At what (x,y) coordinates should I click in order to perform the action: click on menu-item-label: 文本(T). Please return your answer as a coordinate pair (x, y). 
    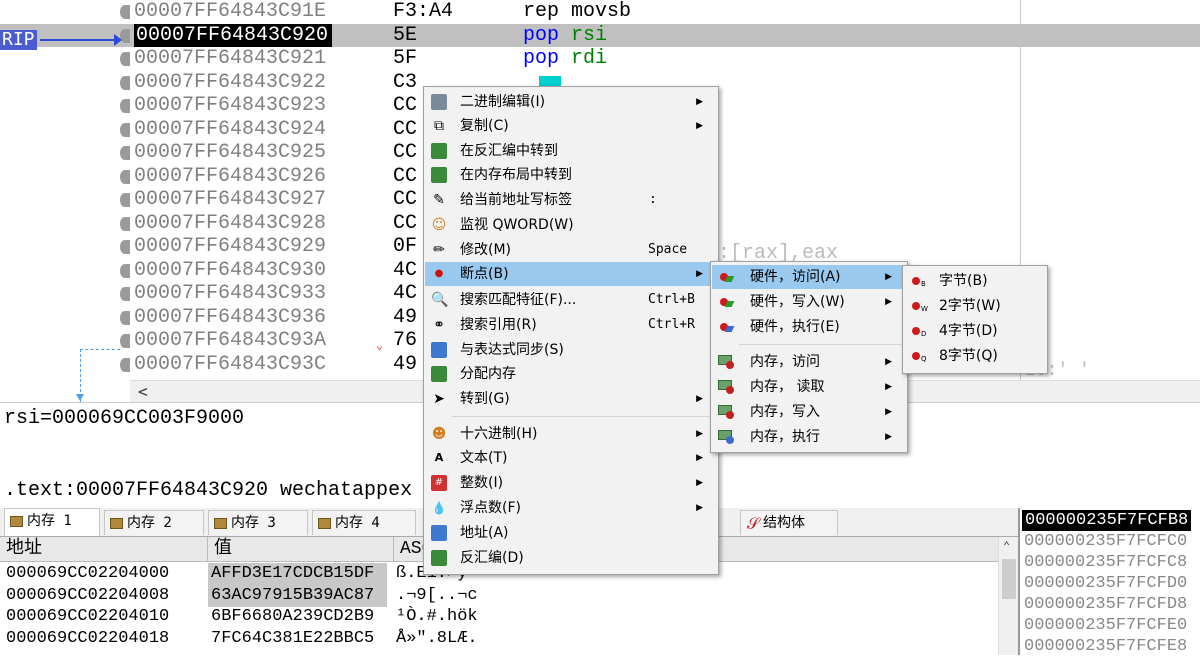
    Looking at the image, I should click on (484, 458).